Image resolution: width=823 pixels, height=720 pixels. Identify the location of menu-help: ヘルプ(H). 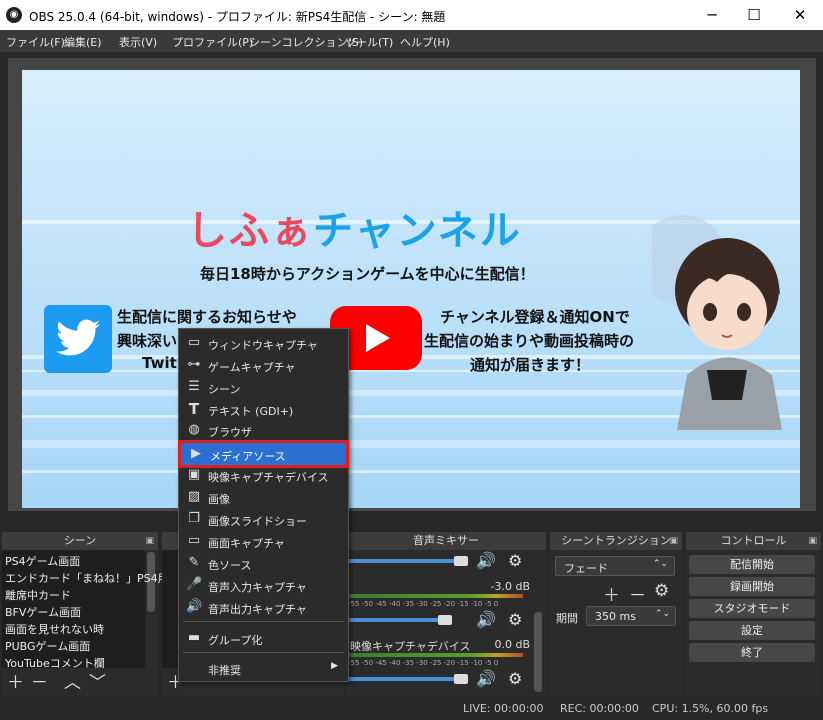
(425, 42).